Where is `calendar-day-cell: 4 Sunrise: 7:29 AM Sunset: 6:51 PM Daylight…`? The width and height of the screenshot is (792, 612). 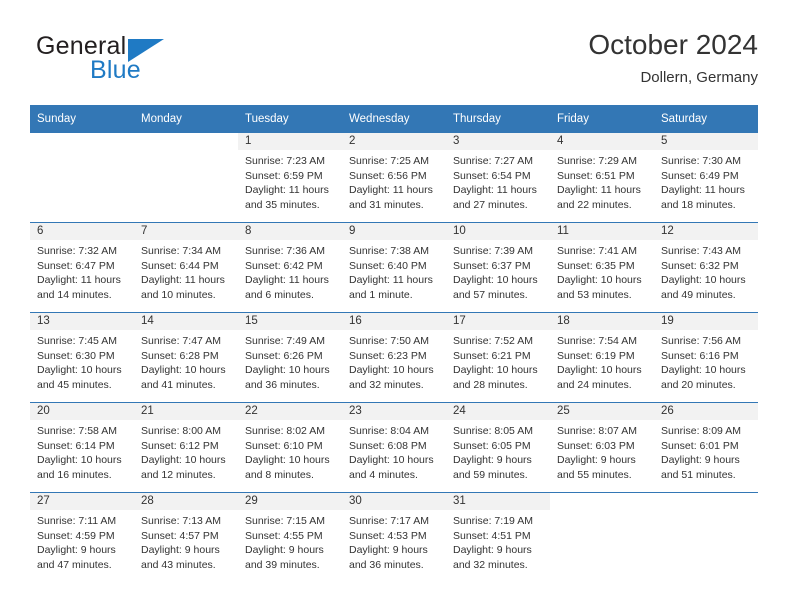 calendar-day-cell: 4 Sunrise: 7:29 AM Sunset: 6:51 PM Daylight… is located at coordinates (602, 177).